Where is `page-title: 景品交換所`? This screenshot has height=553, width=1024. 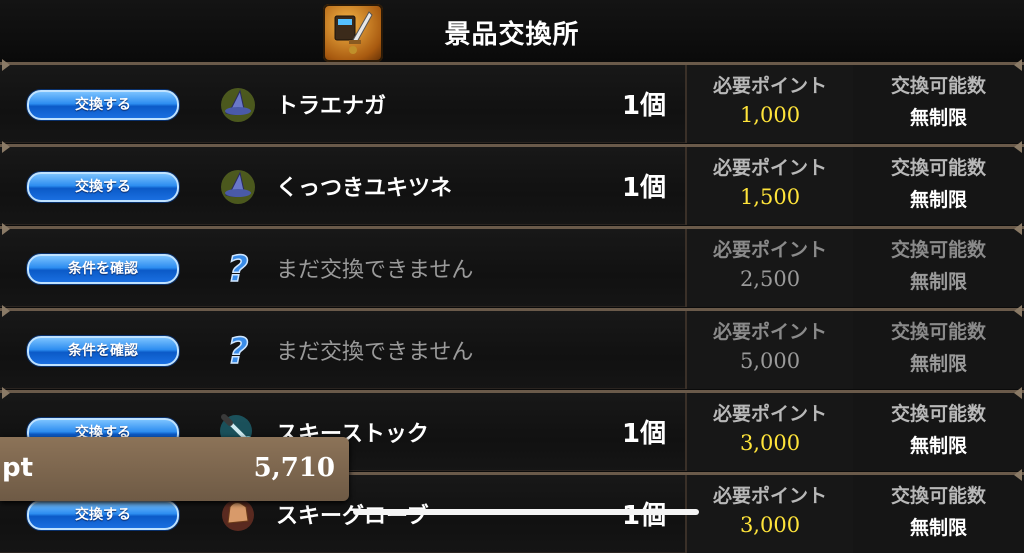 page-title: 景品交換所 is located at coordinates (512, 35).